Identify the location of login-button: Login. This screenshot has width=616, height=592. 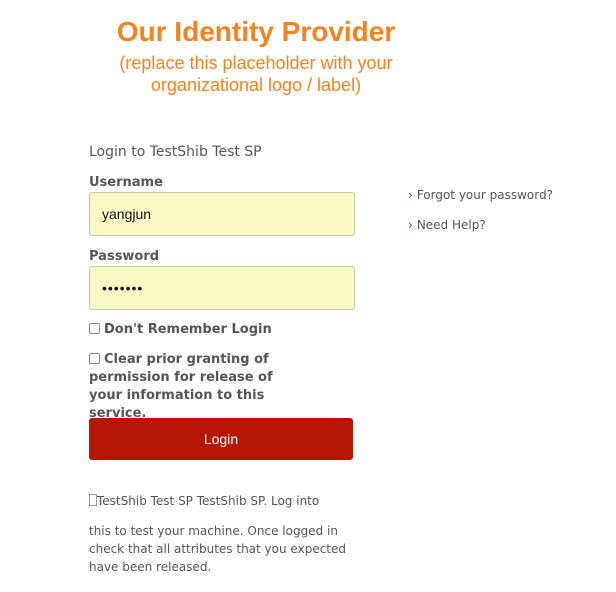
(221, 439).